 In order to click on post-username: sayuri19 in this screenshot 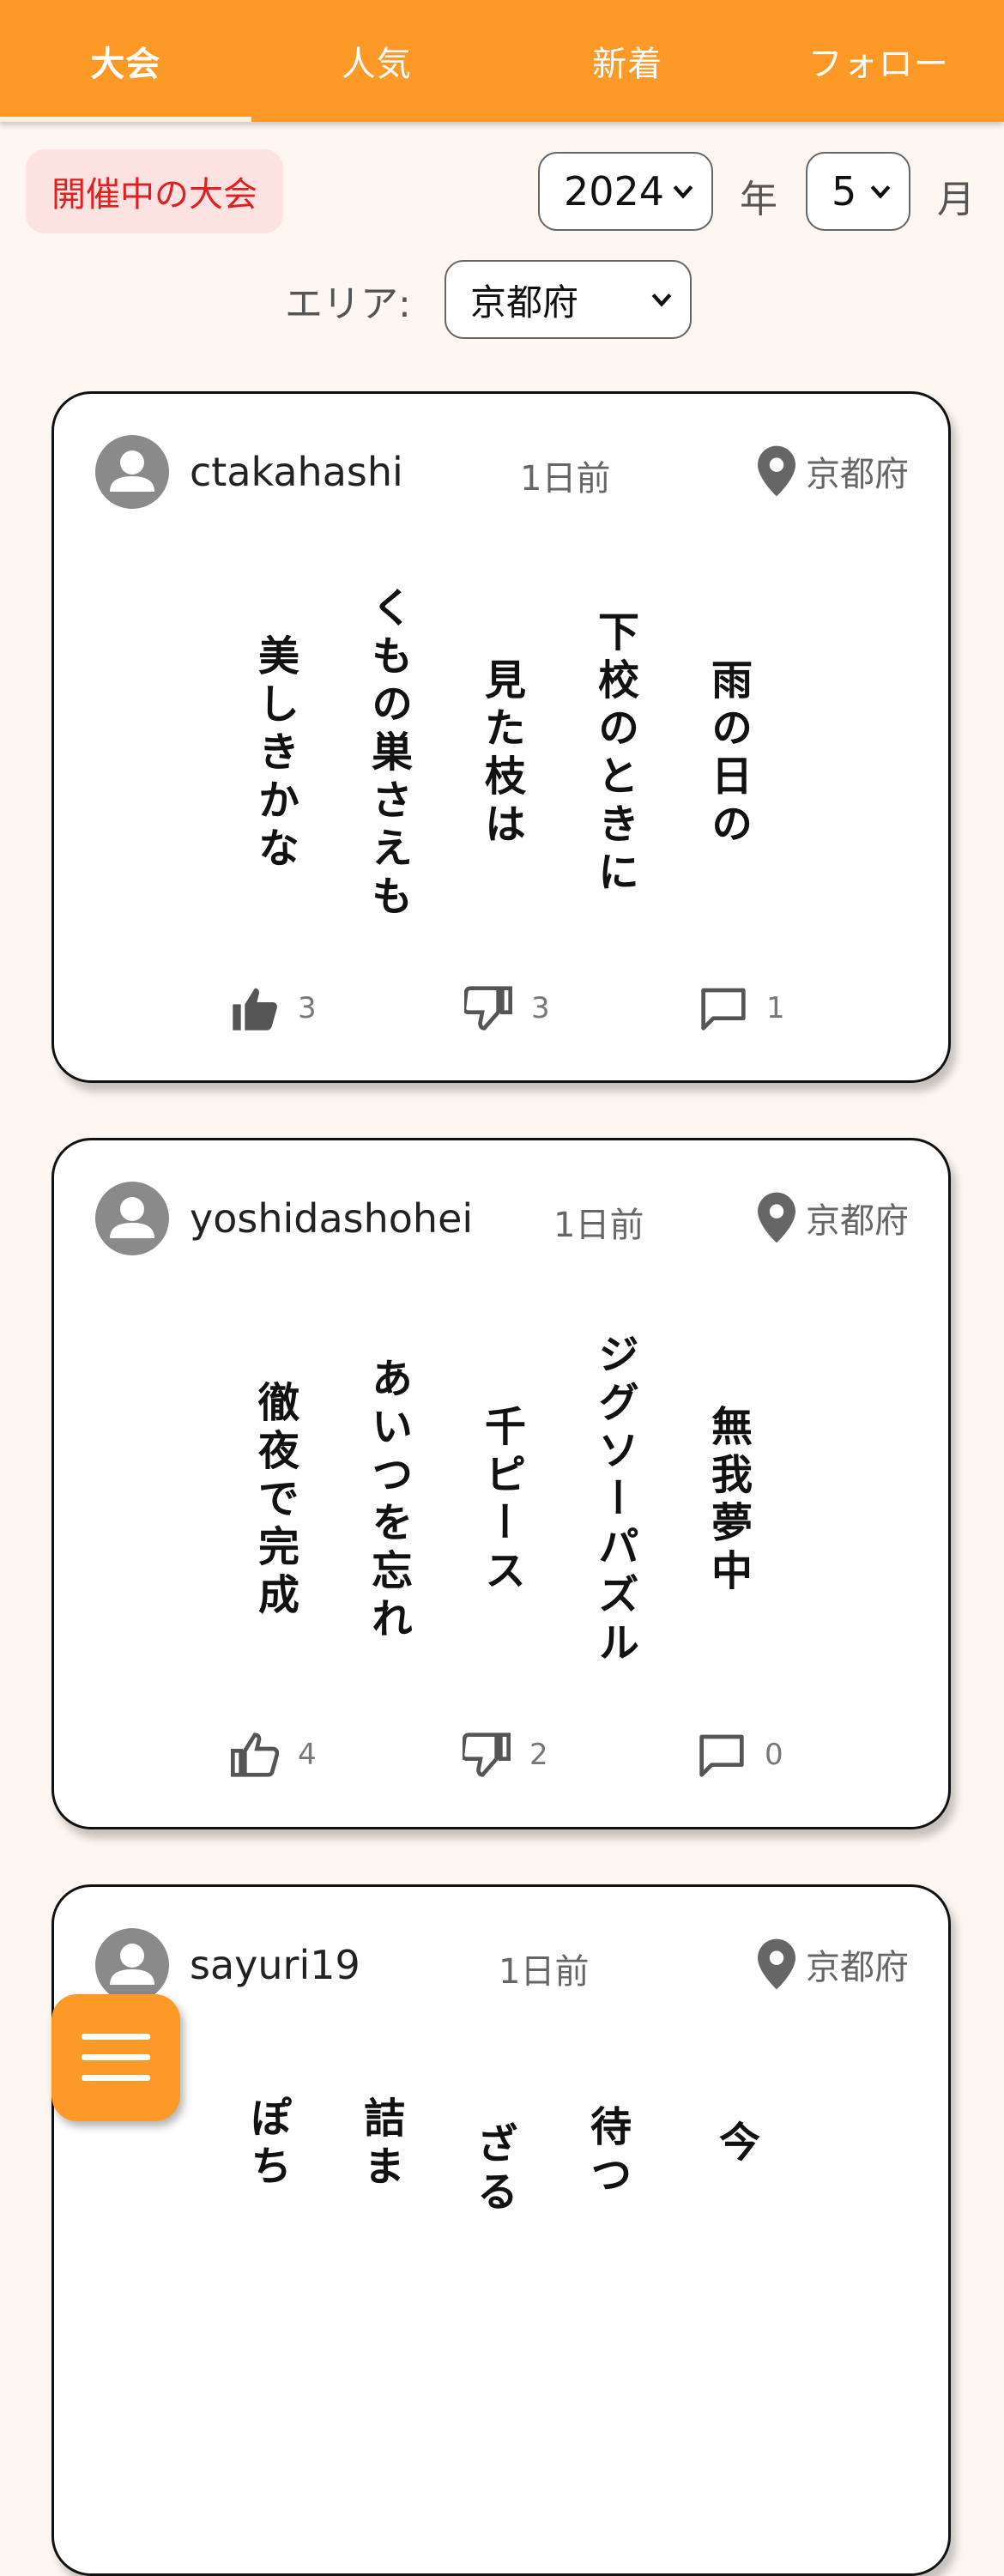, I will do `click(275, 1965)`.